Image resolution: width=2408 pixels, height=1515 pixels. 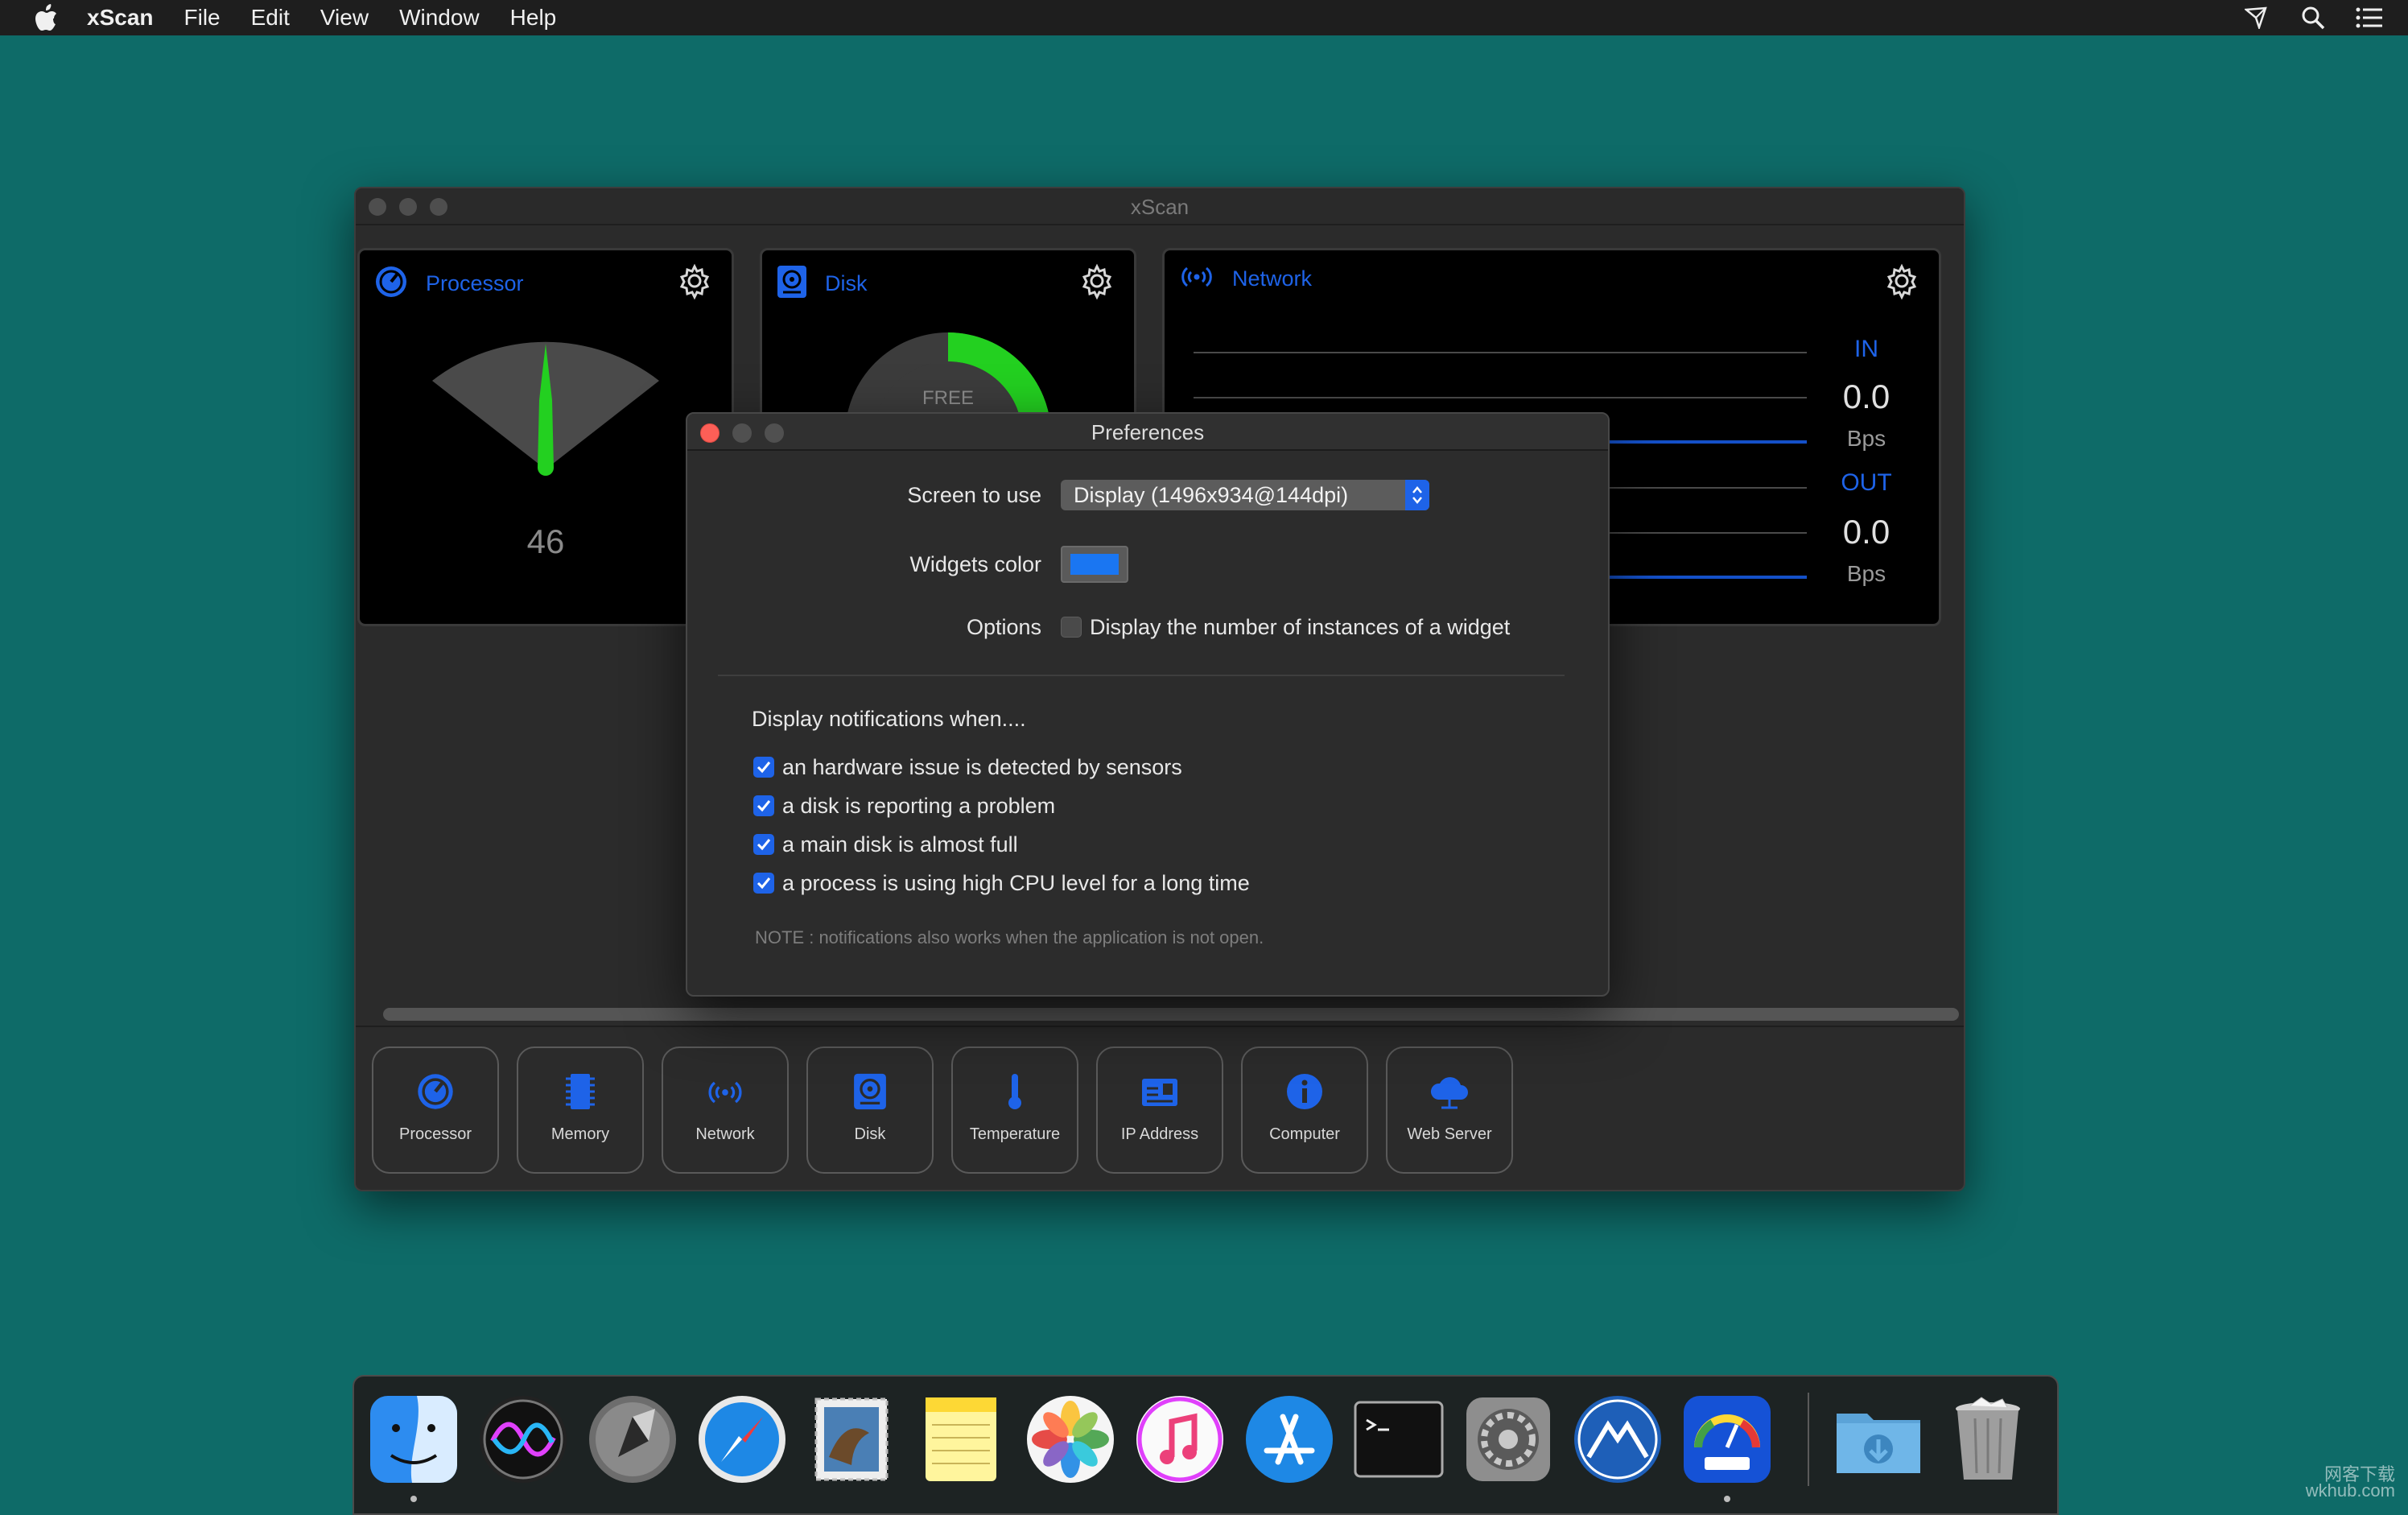 What do you see at coordinates (961, 1439) in the screenshot?
I see `notes-icon` at bounding box center [961, 1439].